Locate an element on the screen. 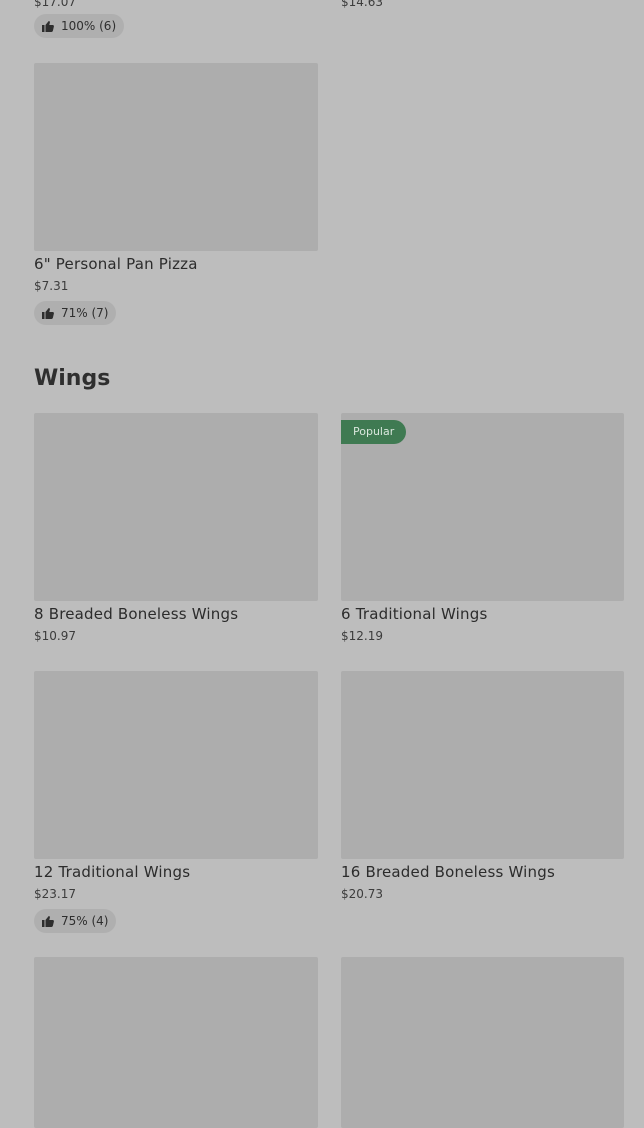 The image size is (644, 1128). rating-text: 100% (6) is located at coordinates (89, 26).